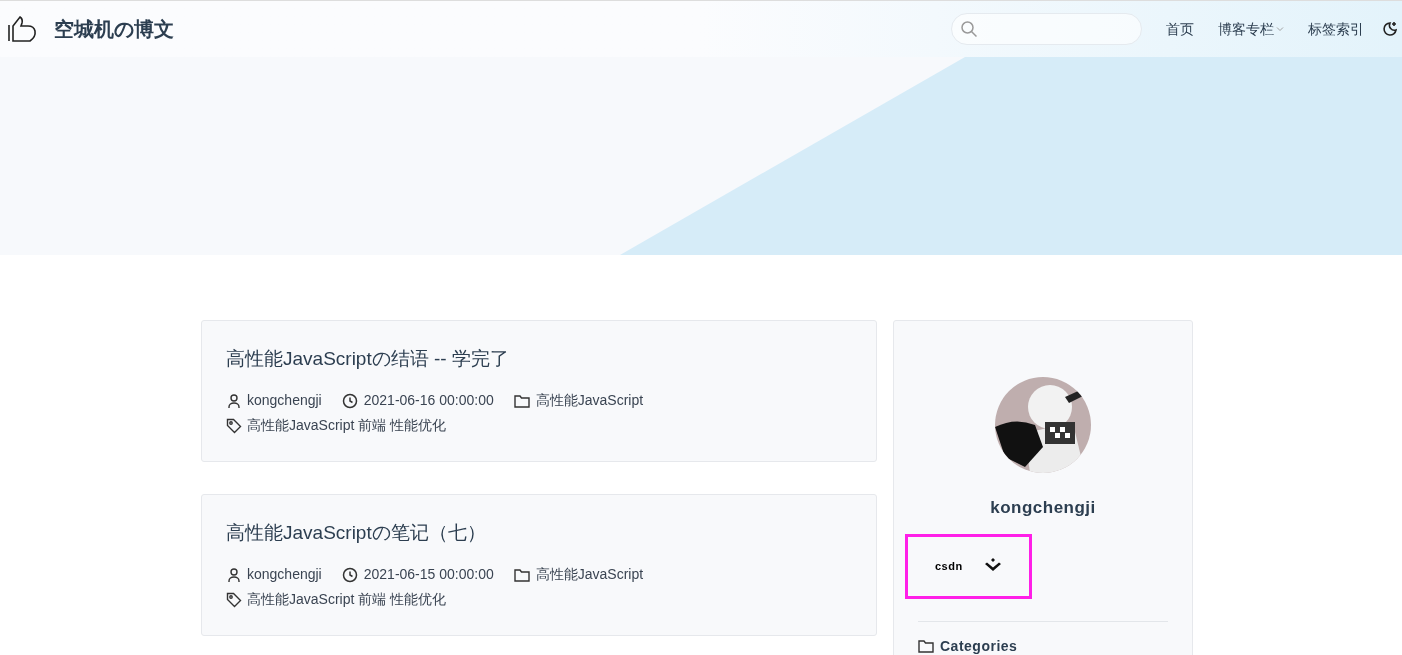  I want to click on nav-link: 博客专栏, so click(1251, 29).